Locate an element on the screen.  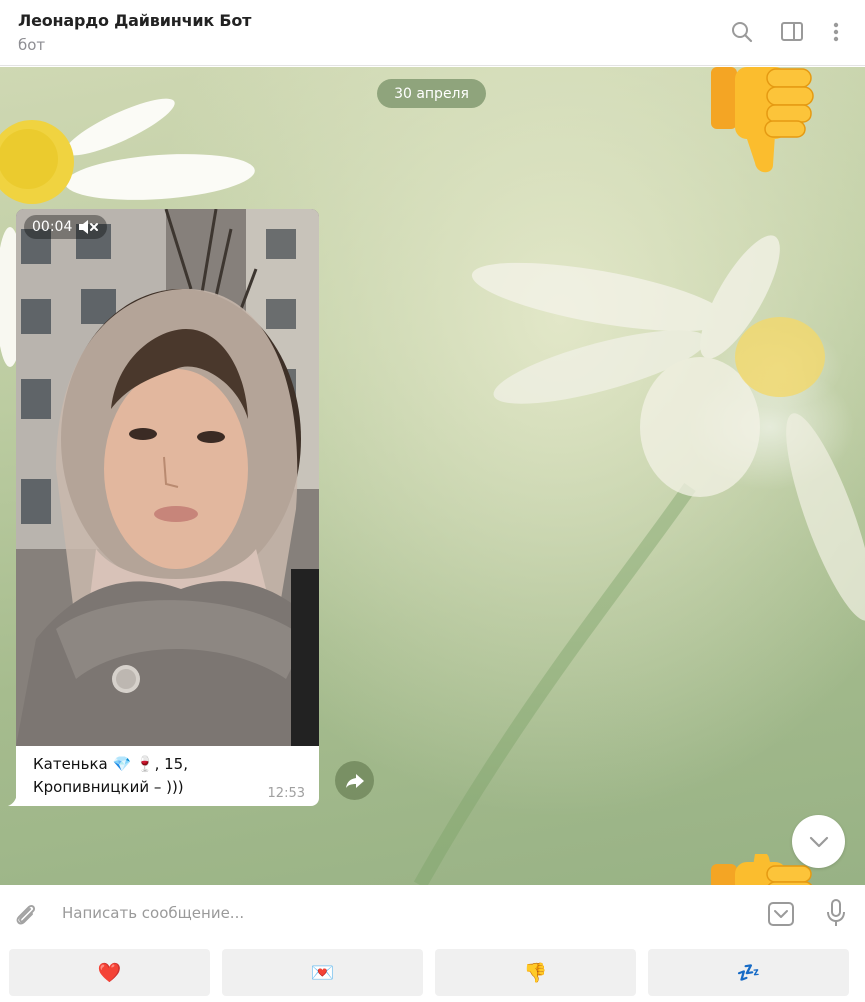
forward-button is located at coordinates (354, 780).